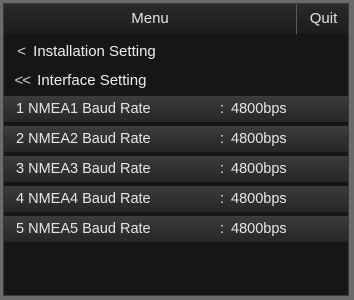 The image size is (354, 300). What do you see at coordinates (92, 80) in the screenshot?
I see `breadcrumb-label: Interface Setting` at bounding box center [92, 80].